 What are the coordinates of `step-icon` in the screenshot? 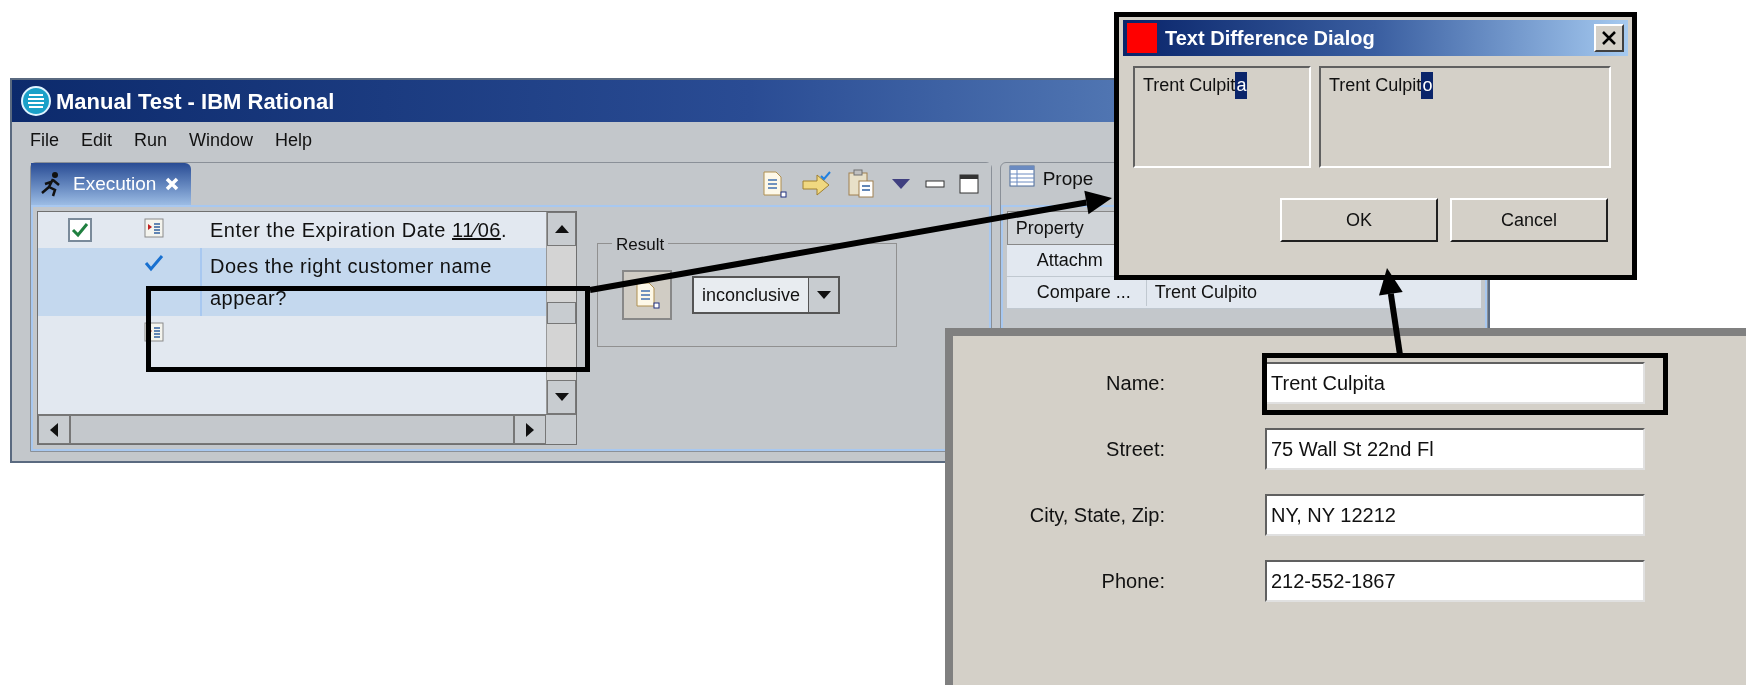 It's located at (154, 228).